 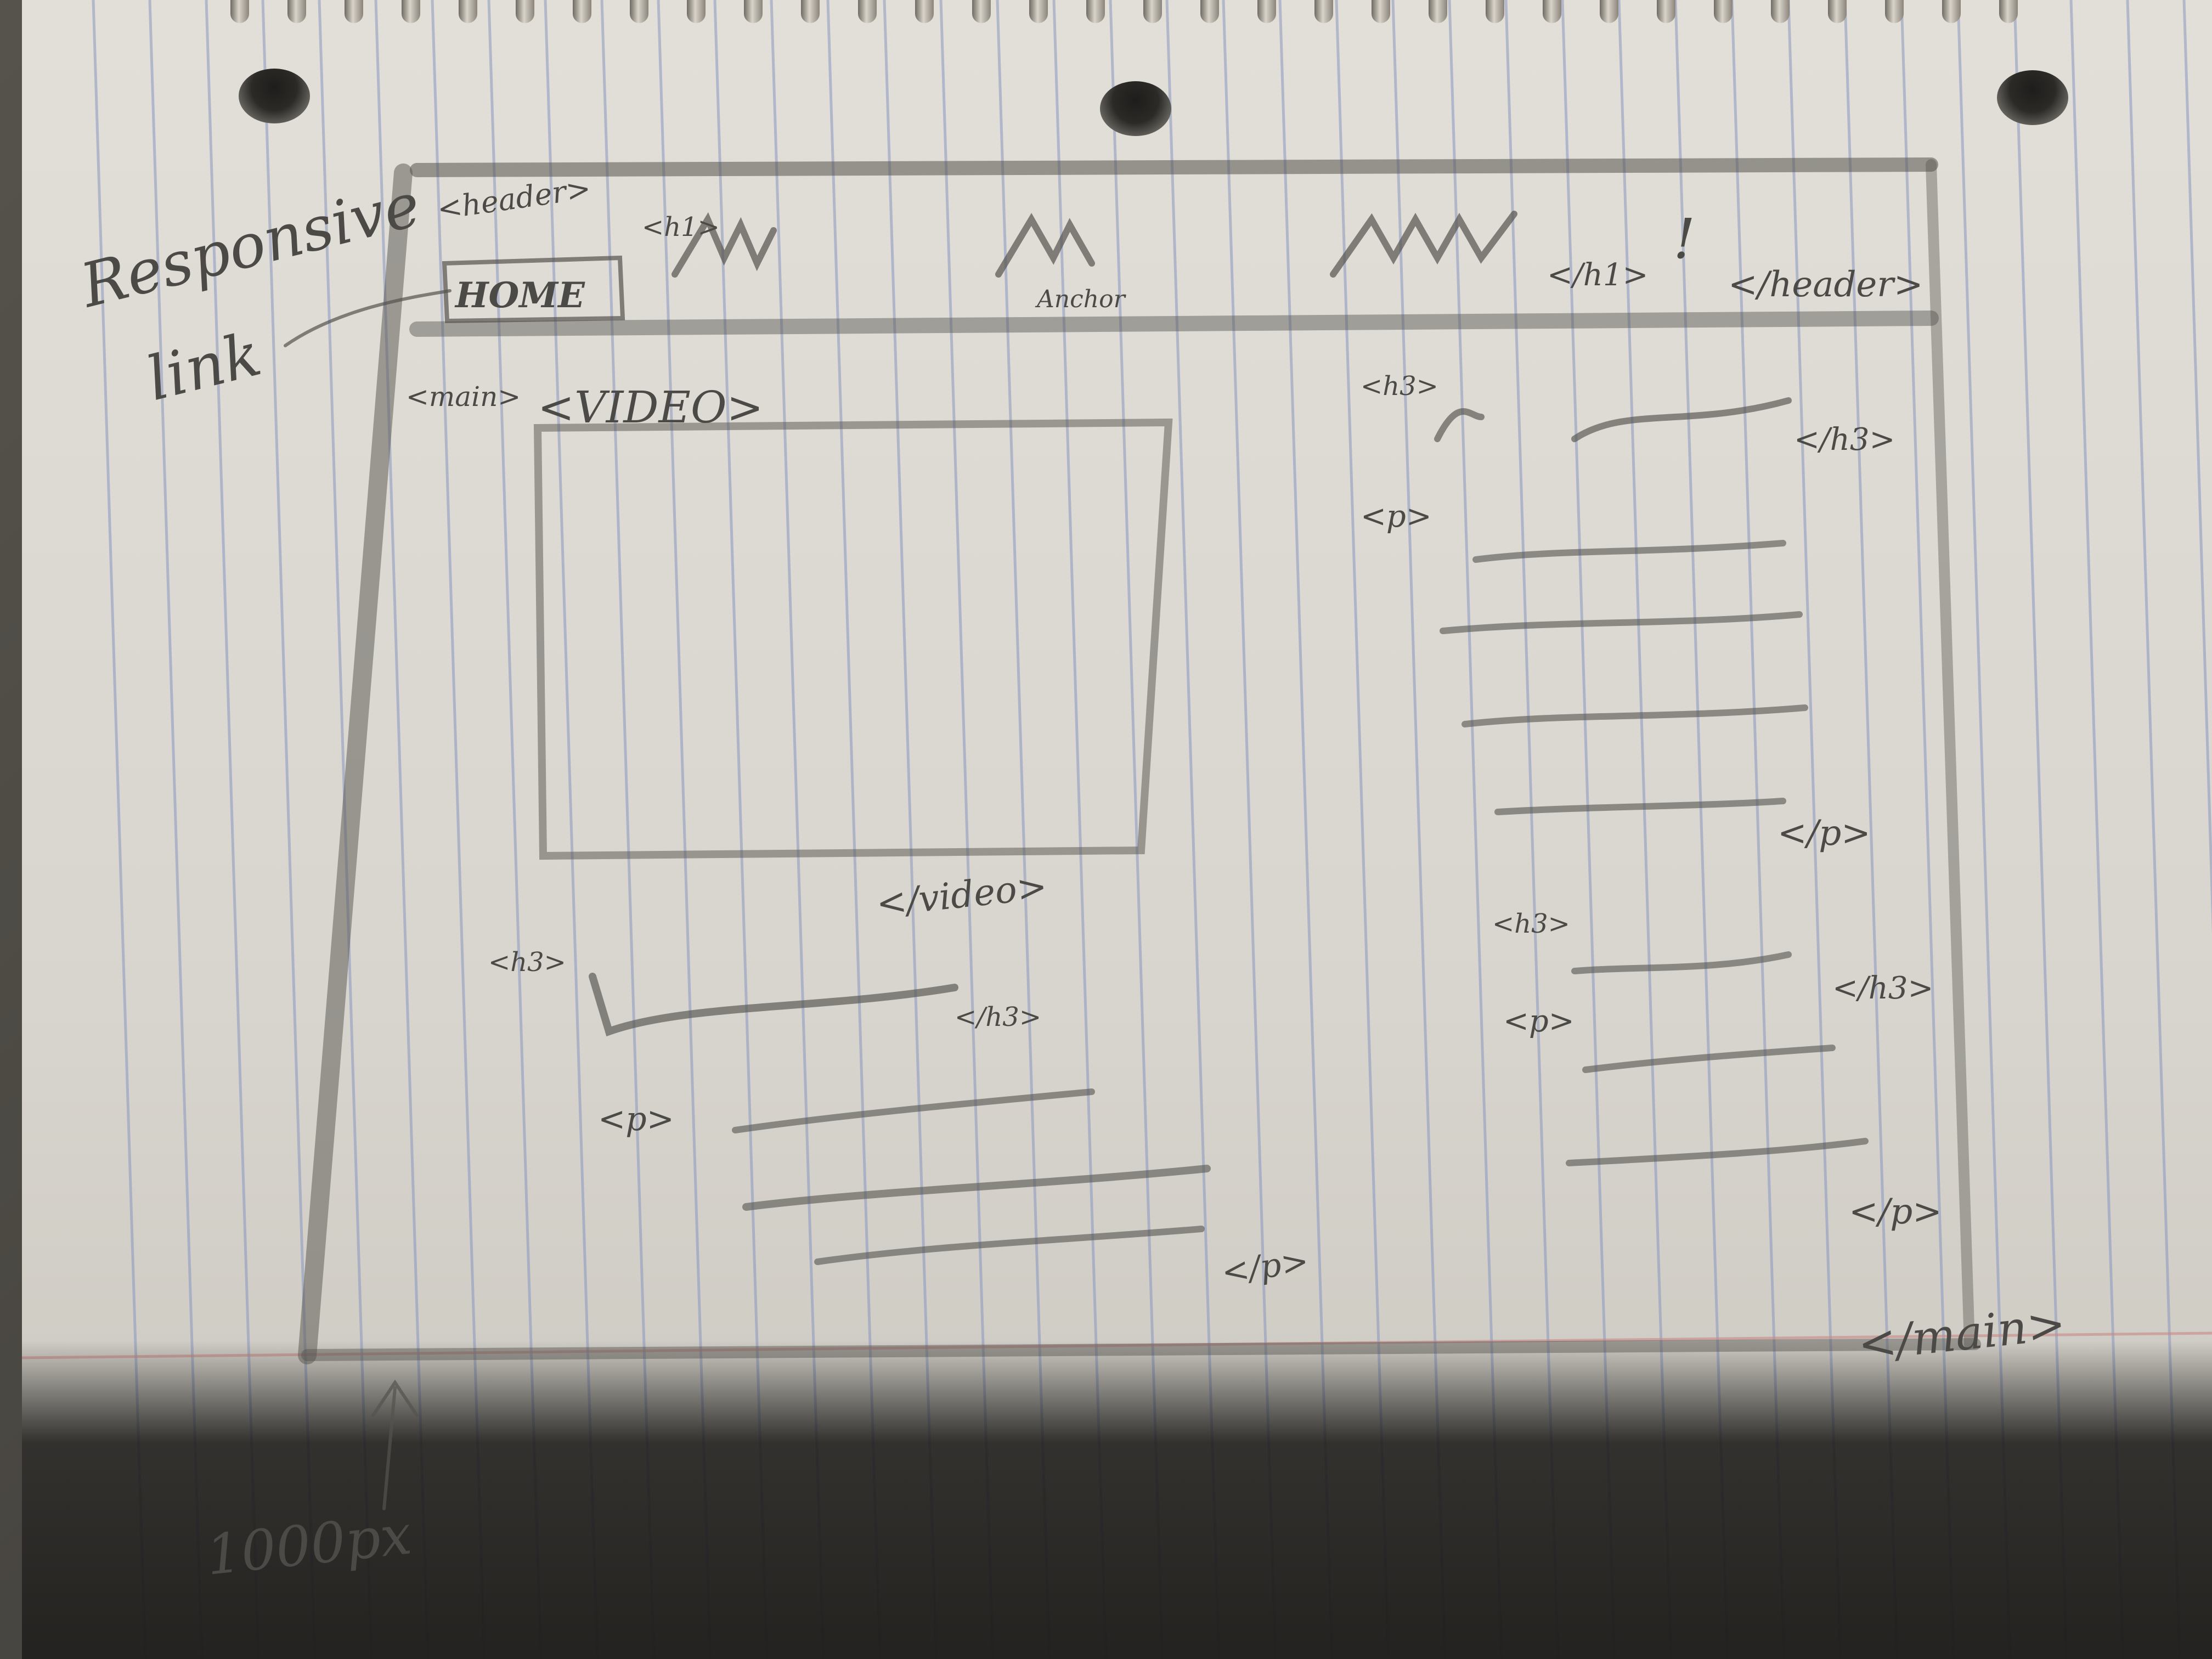 I want to click on margin-note-link: link, so click(x=204, y=367).